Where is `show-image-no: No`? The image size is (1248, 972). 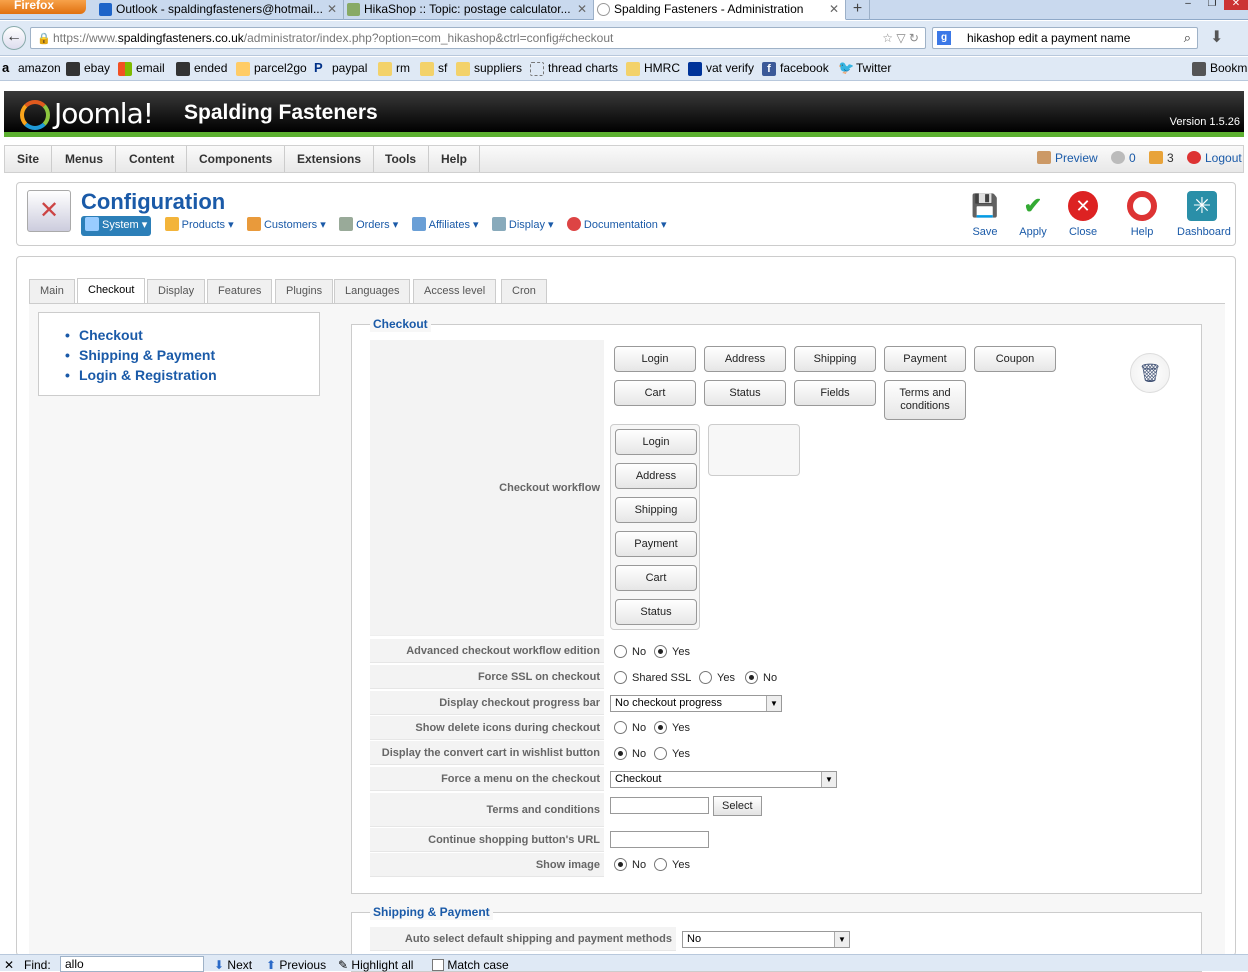 show-image-no: No is located at coordinates (630, 864).